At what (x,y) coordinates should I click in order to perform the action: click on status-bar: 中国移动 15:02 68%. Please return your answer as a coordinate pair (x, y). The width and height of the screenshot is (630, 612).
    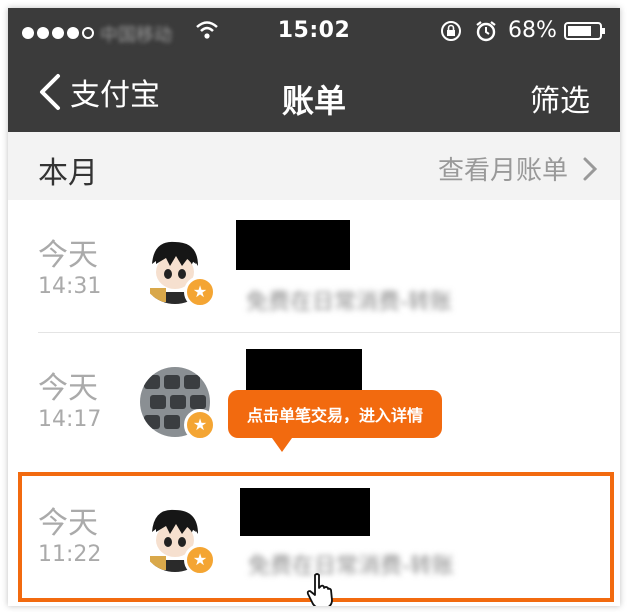
    Looking at the image, I should click on (314, 31).